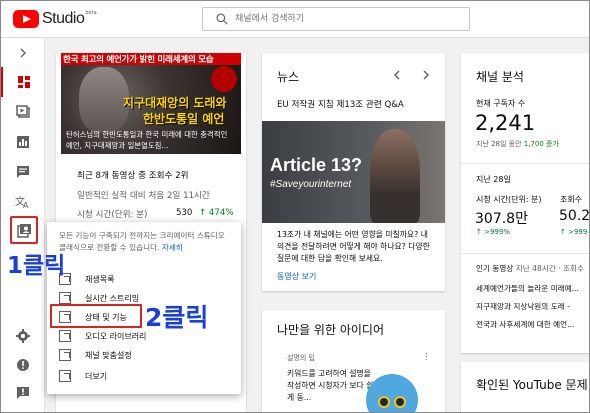 This screenshot has height=413, width=590. I want to click on subscribers-change: 1,700 증가, so click(541, 144).